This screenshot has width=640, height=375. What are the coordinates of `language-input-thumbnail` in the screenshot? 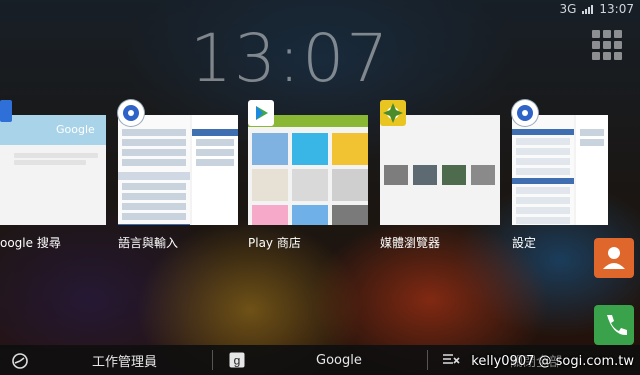 It's located at (178, 170).